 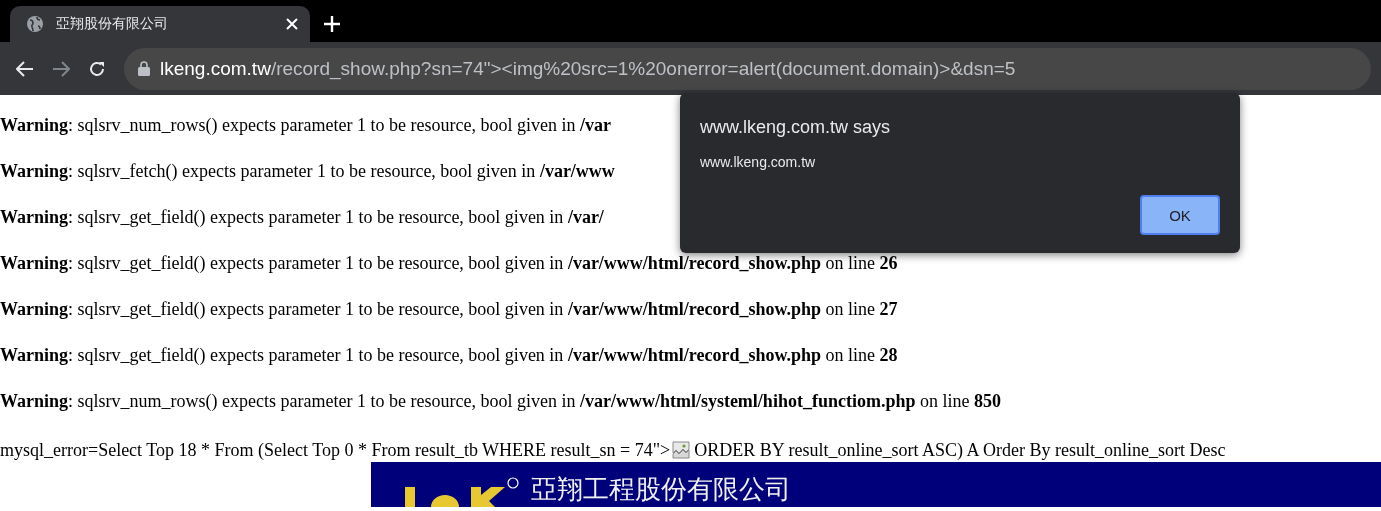 What do you see at coordinates (35, 24) in the screenshot?
I see `globe-icon` at bounding box center [35, 24].